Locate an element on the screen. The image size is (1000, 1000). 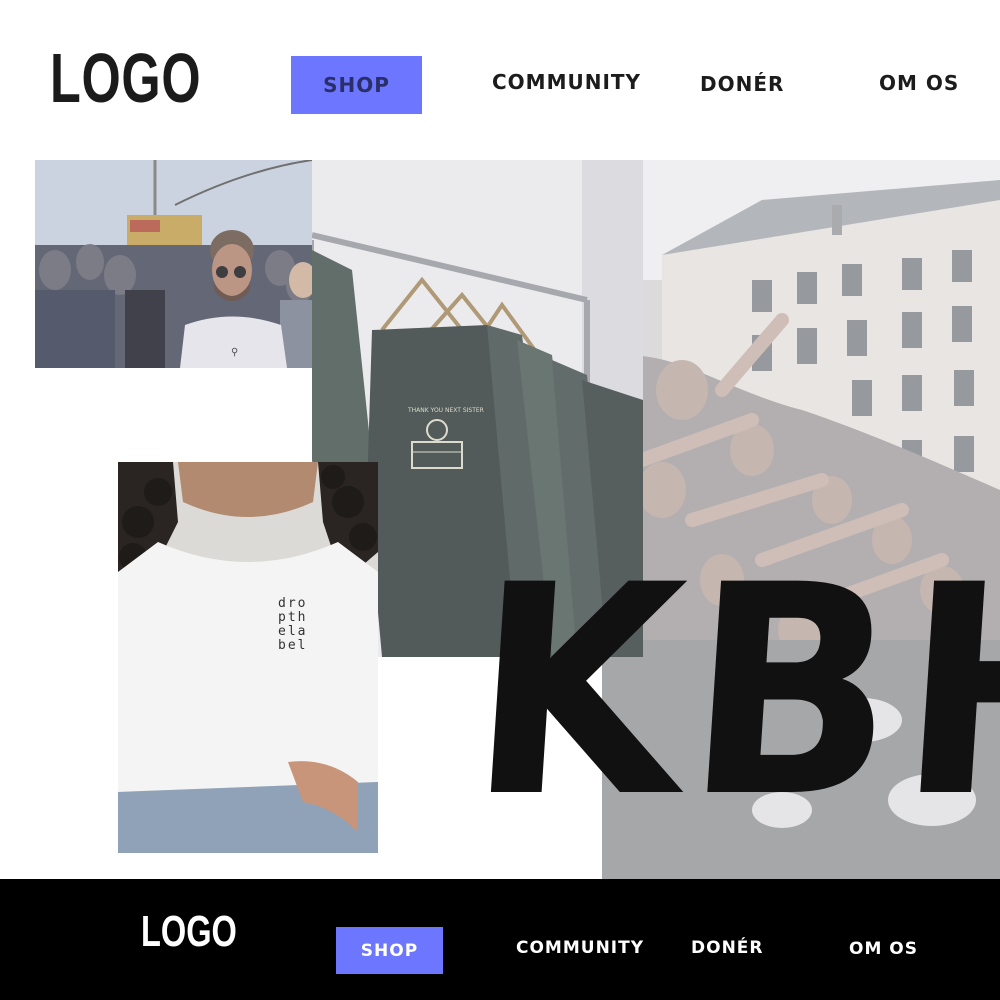
nav-community: COMMUNITY is located at coordinates (566, 82).